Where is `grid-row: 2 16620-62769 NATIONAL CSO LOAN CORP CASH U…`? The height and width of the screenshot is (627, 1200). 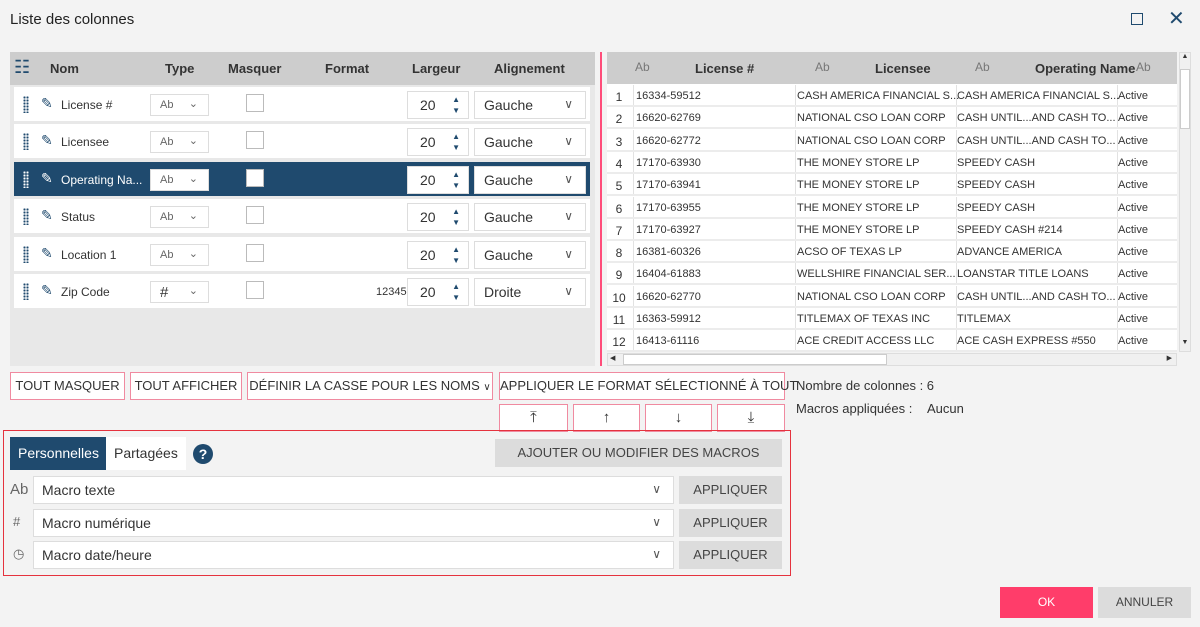 grid-row: 2 16620-62769 NATIONAL CSO LOAN CORP CASH U… is located at coordinates (892, 118).